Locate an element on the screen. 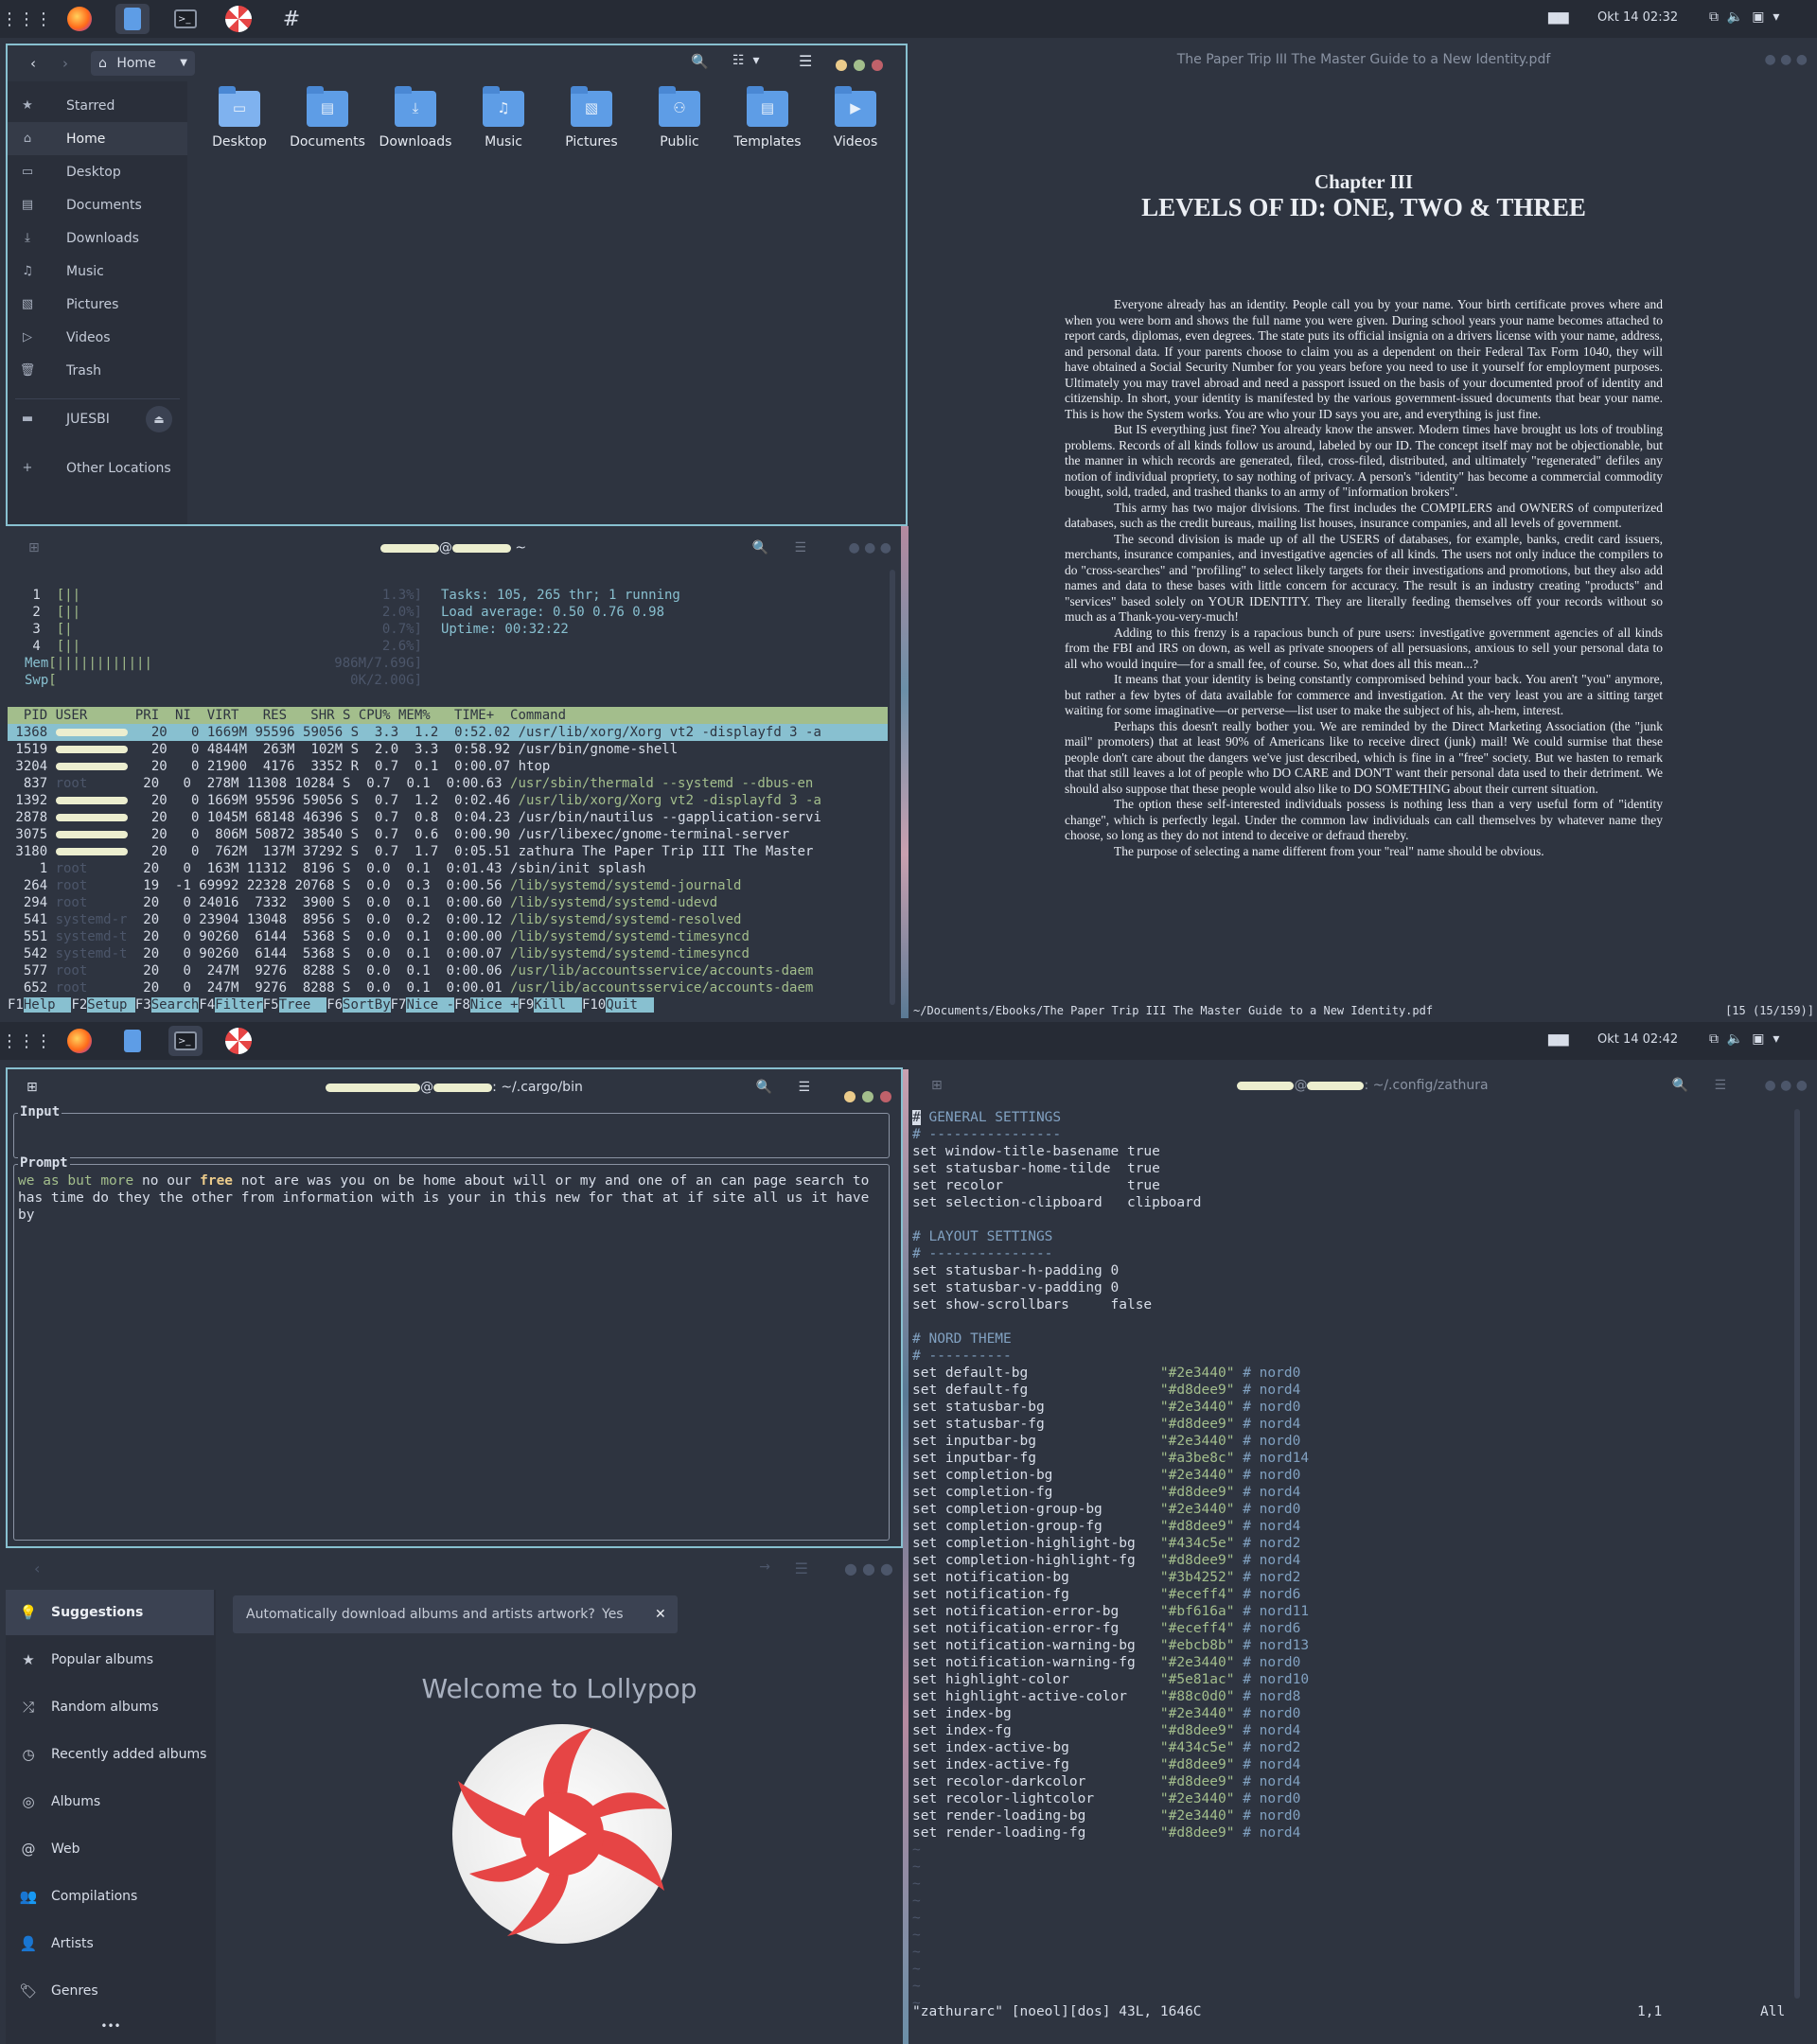 The width and height of the screenshot is (1817, 2044). sidebar-item-trash: 🗑 Trash is located at coordinates (97, 370).